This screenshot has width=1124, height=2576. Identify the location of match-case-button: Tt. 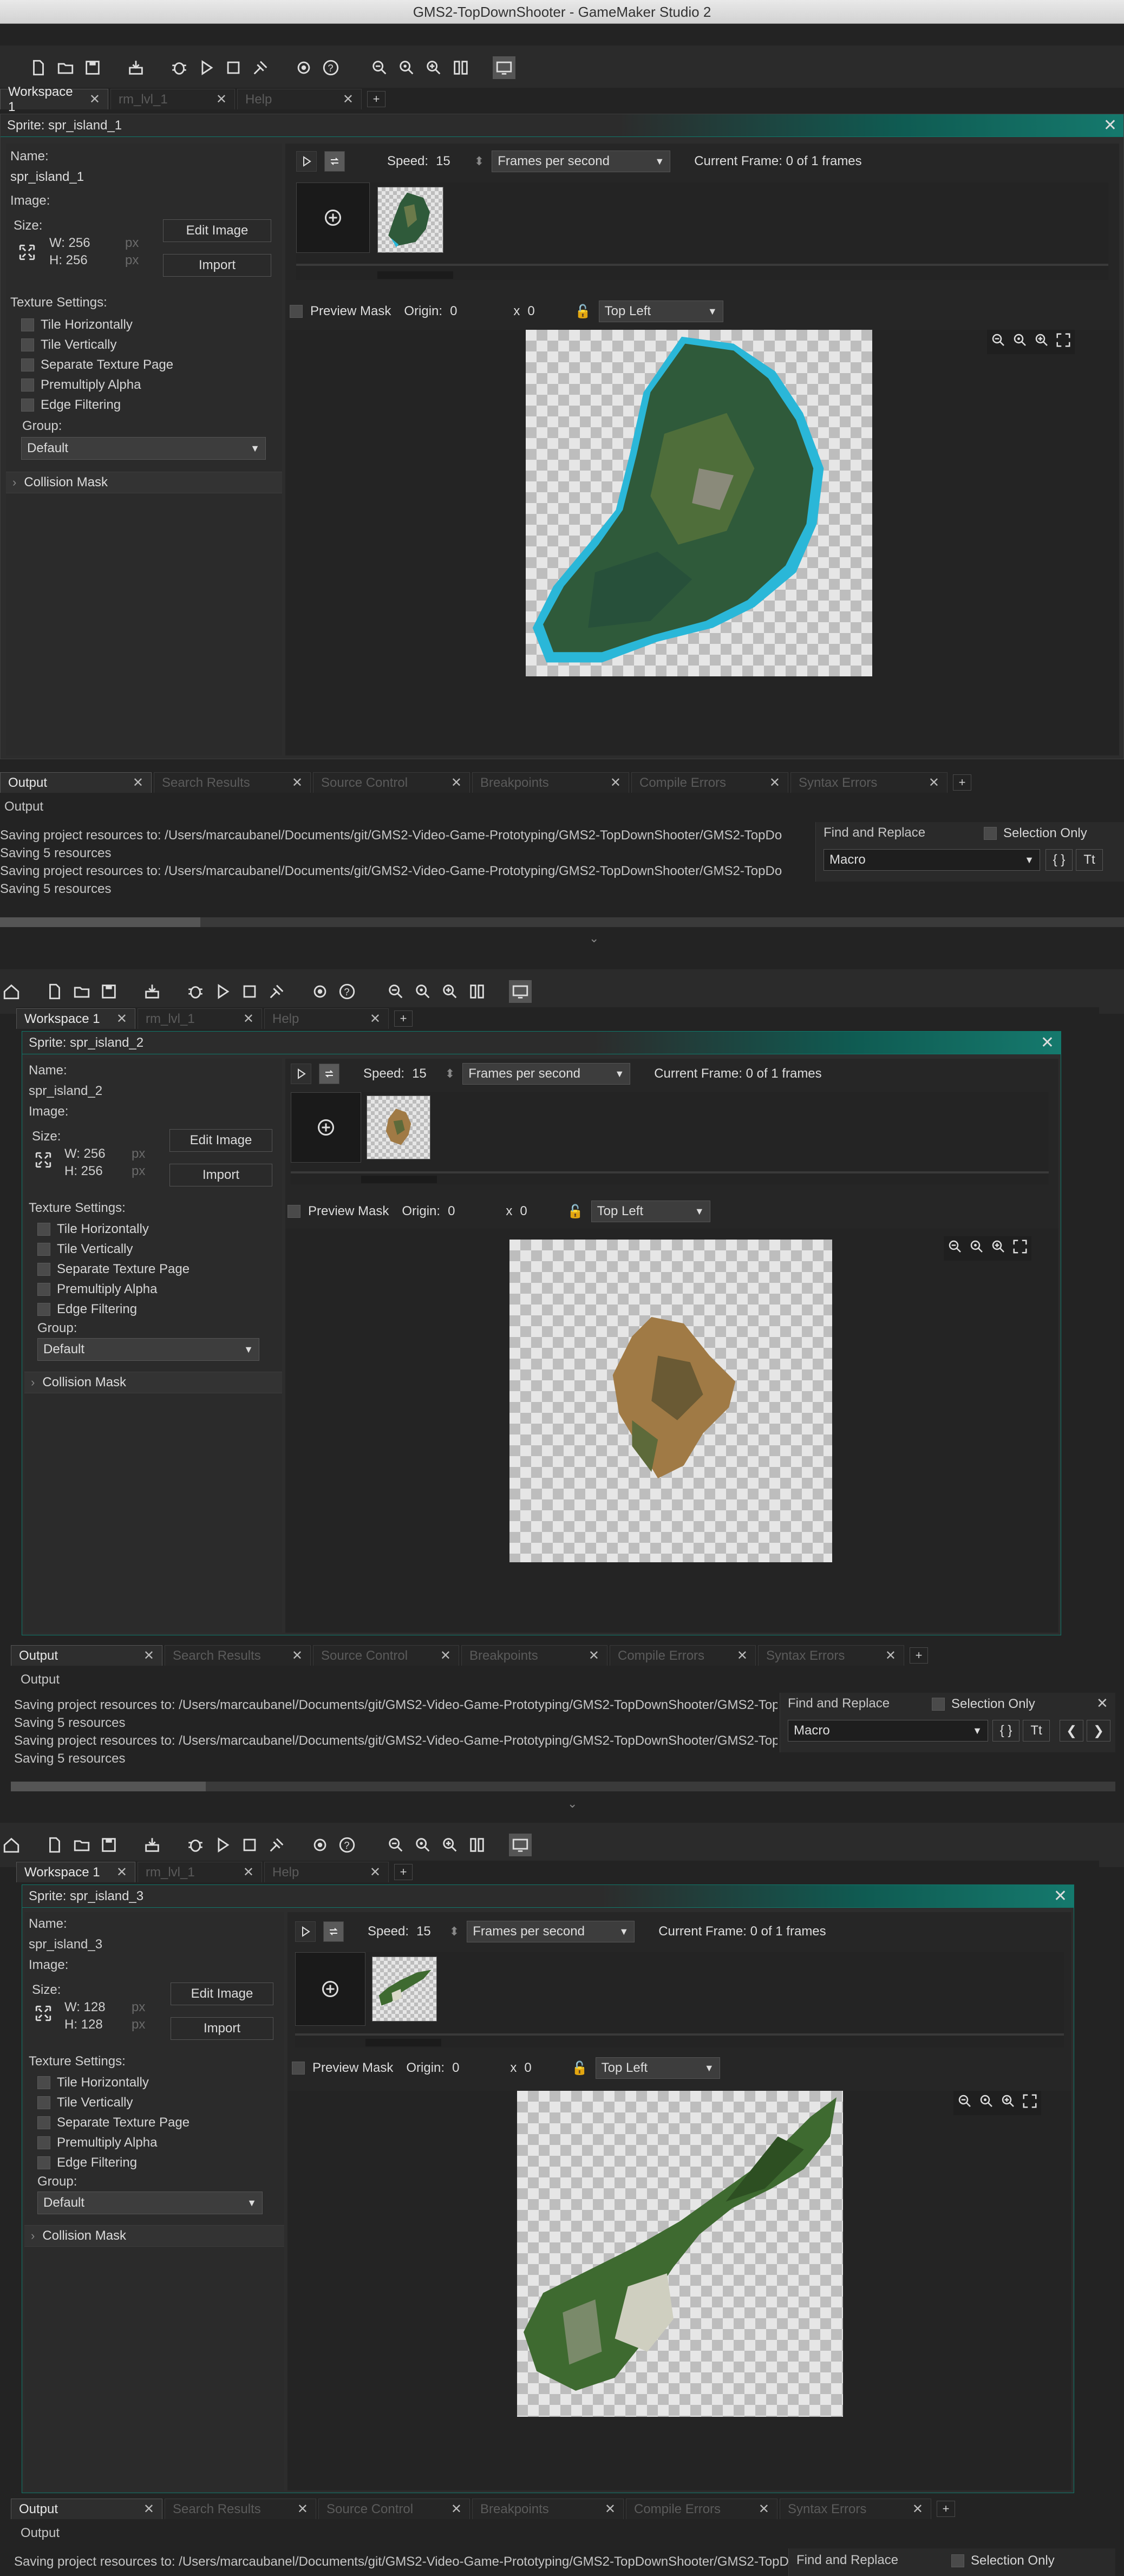
(1089, 860).